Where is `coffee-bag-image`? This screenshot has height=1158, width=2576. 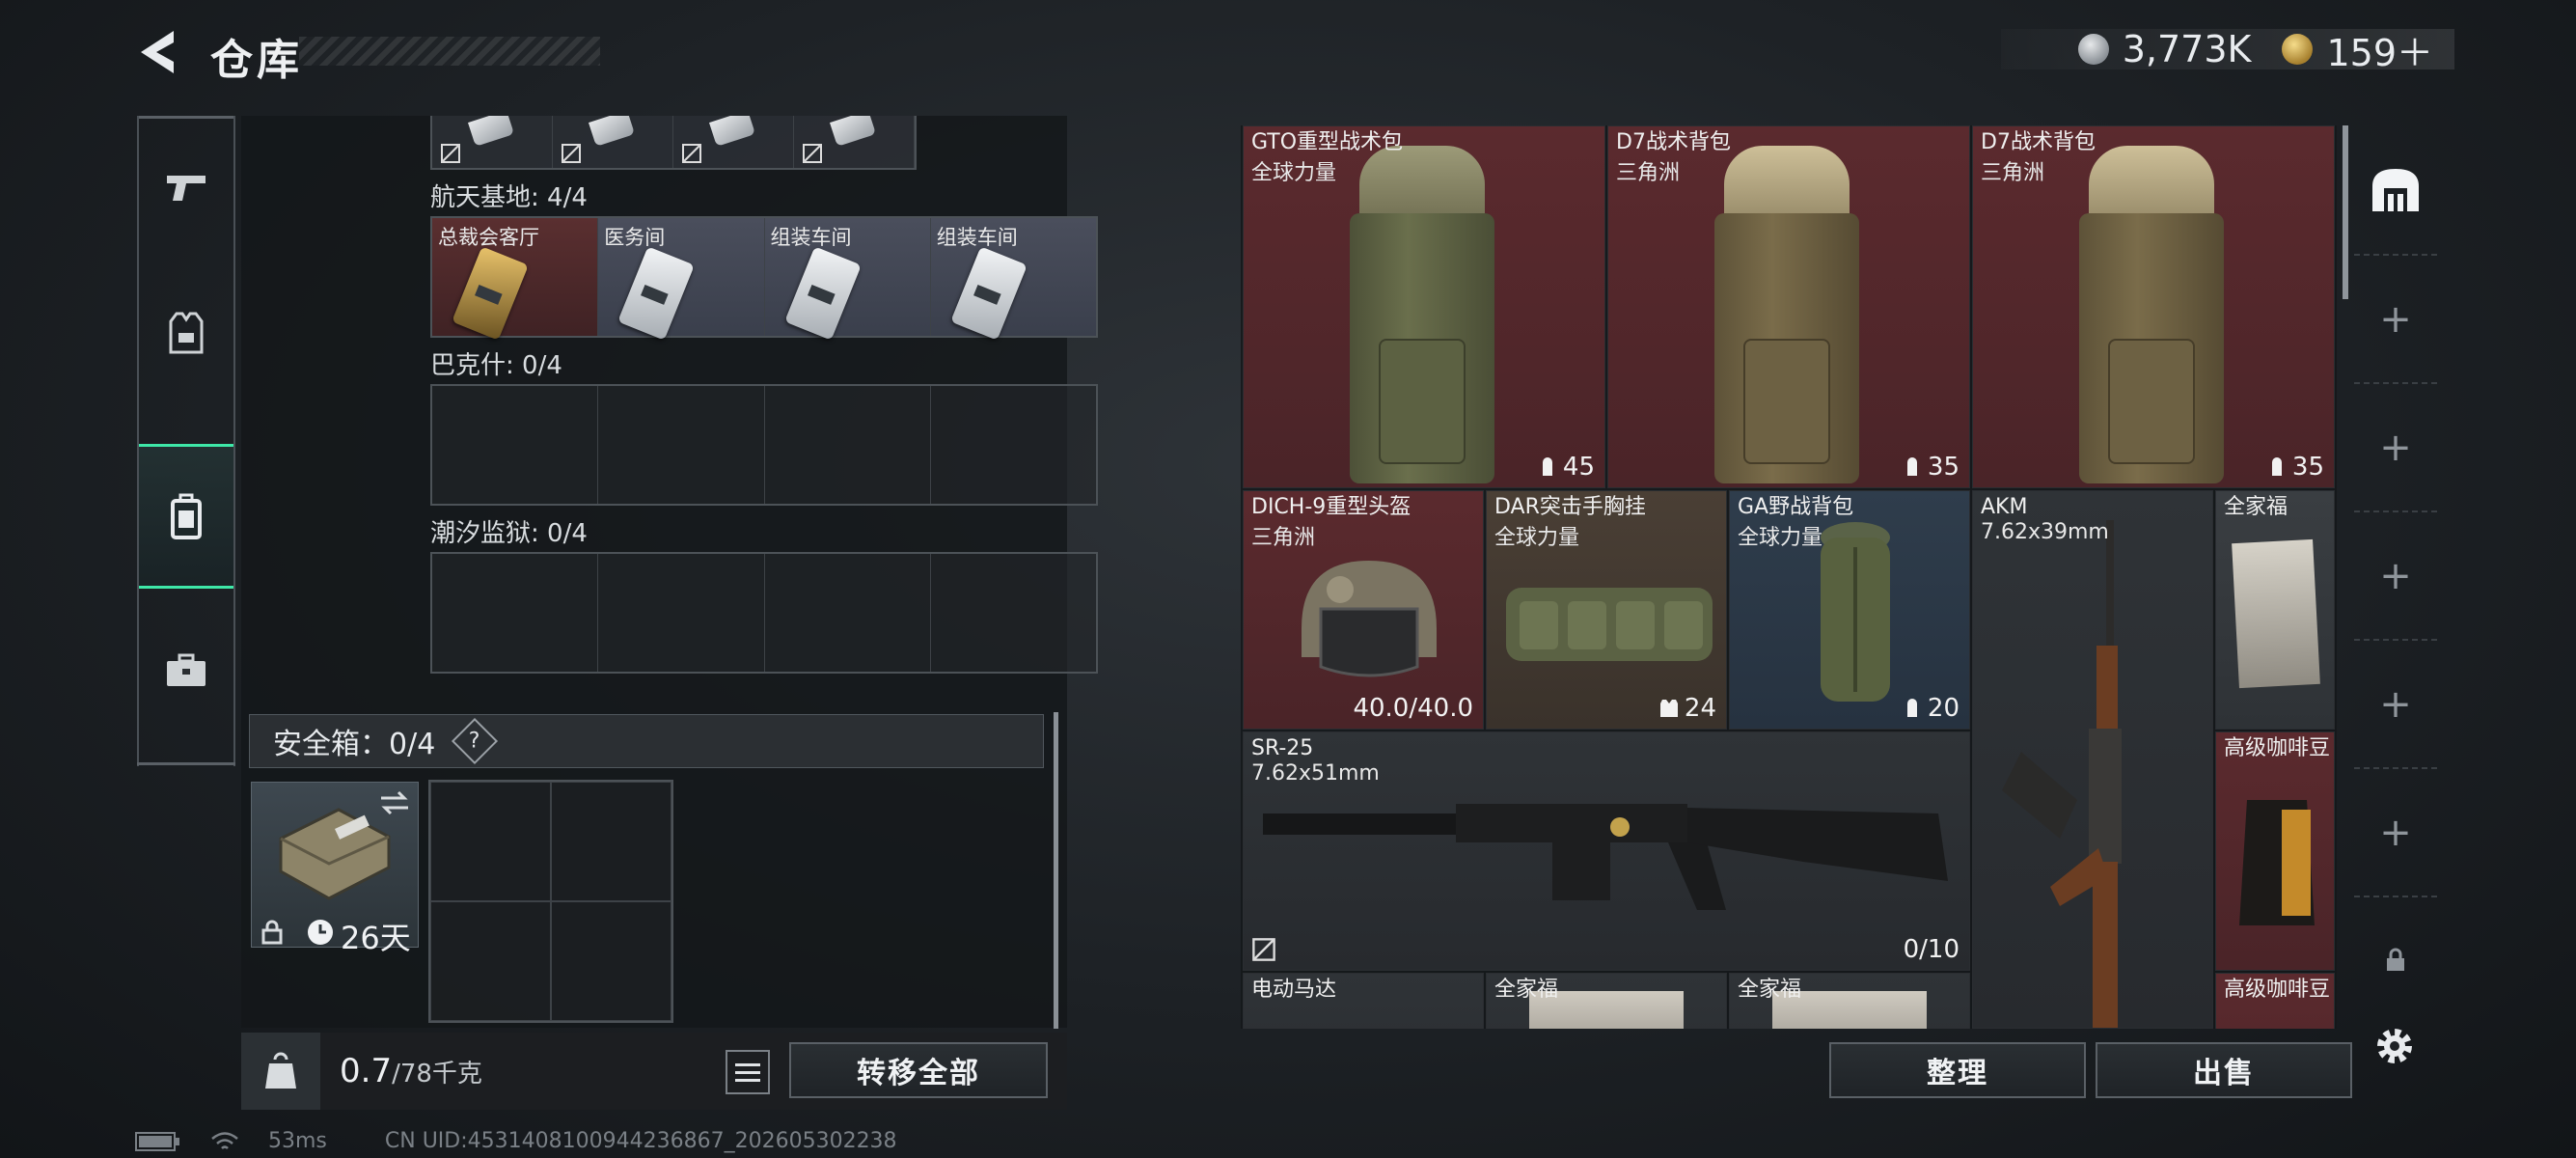
coffee-bag-image is located at coordinates (2277, 862).